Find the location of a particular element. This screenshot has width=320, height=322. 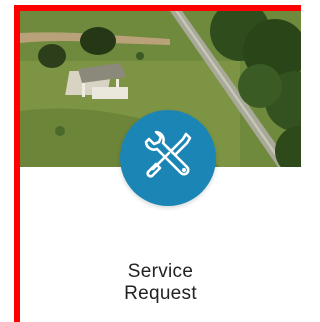

service-icon-badge is located at coordinates (168, 158).